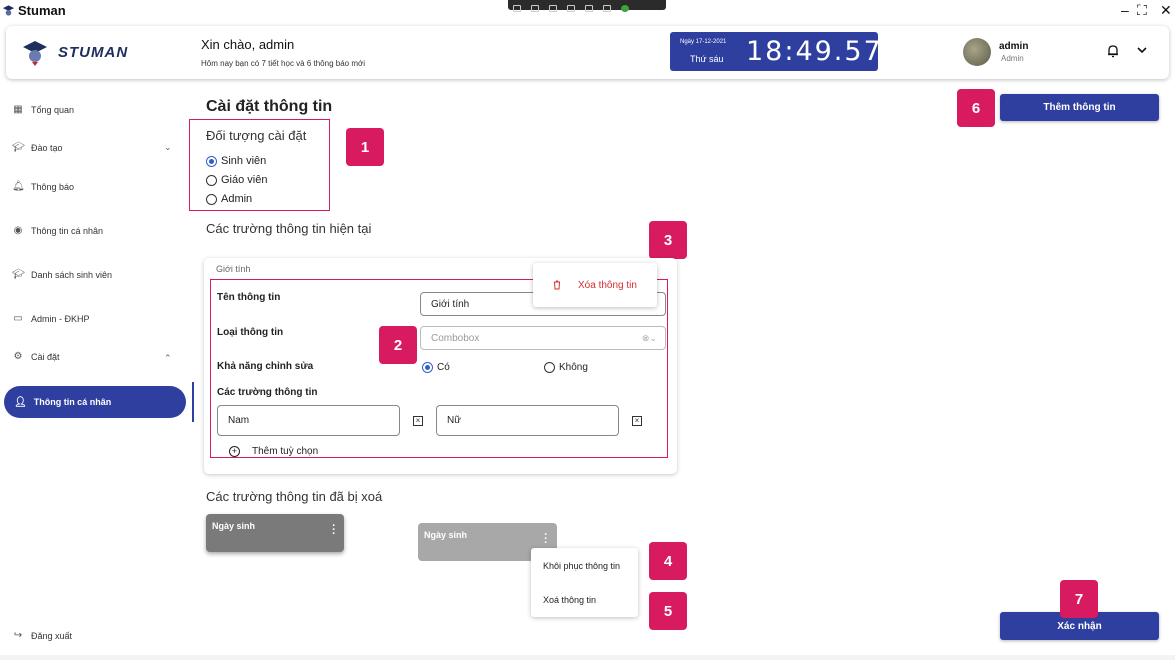  Describe the element at coordinates (1142, 50) in the screenshot. I see `chevron-down-icon` at that location.